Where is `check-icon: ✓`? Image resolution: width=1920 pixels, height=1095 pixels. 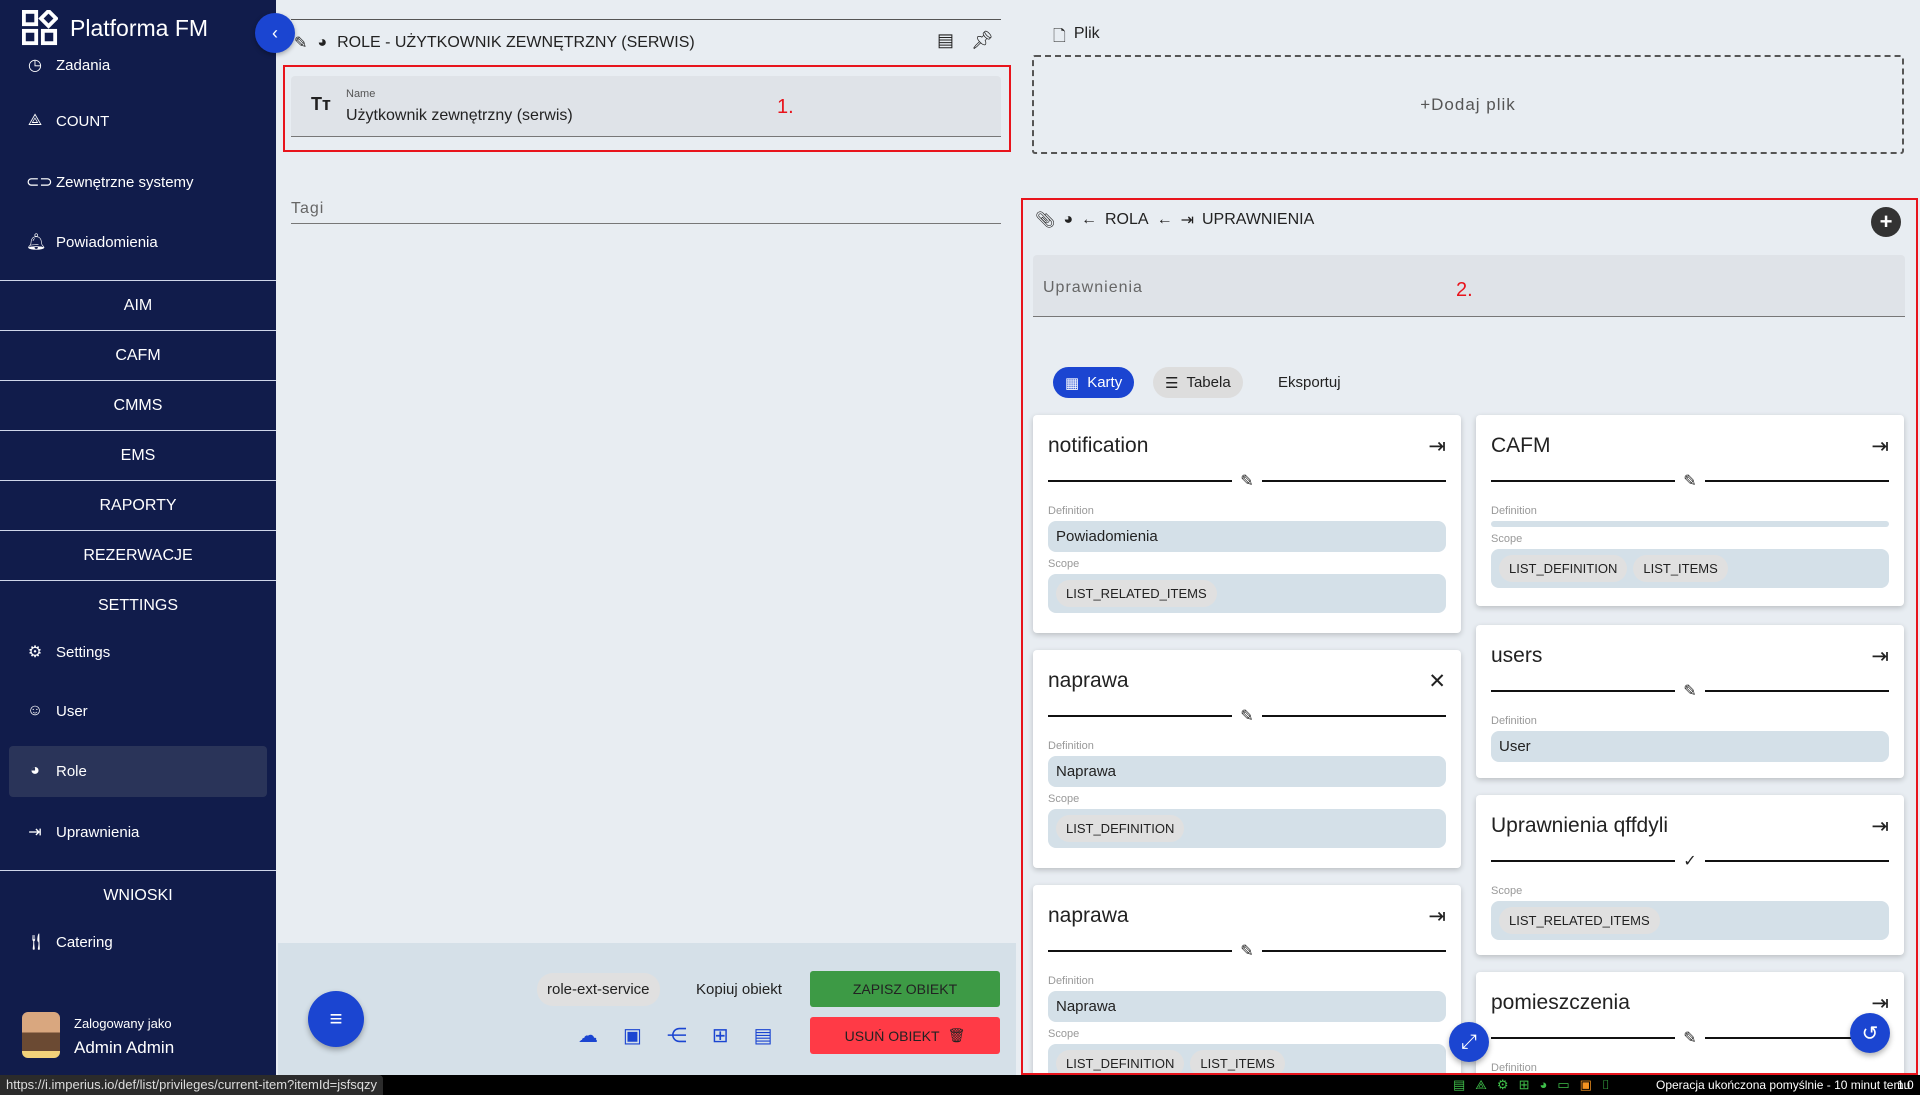 check-icon: ✓ is located at coordinates (1689, 861).